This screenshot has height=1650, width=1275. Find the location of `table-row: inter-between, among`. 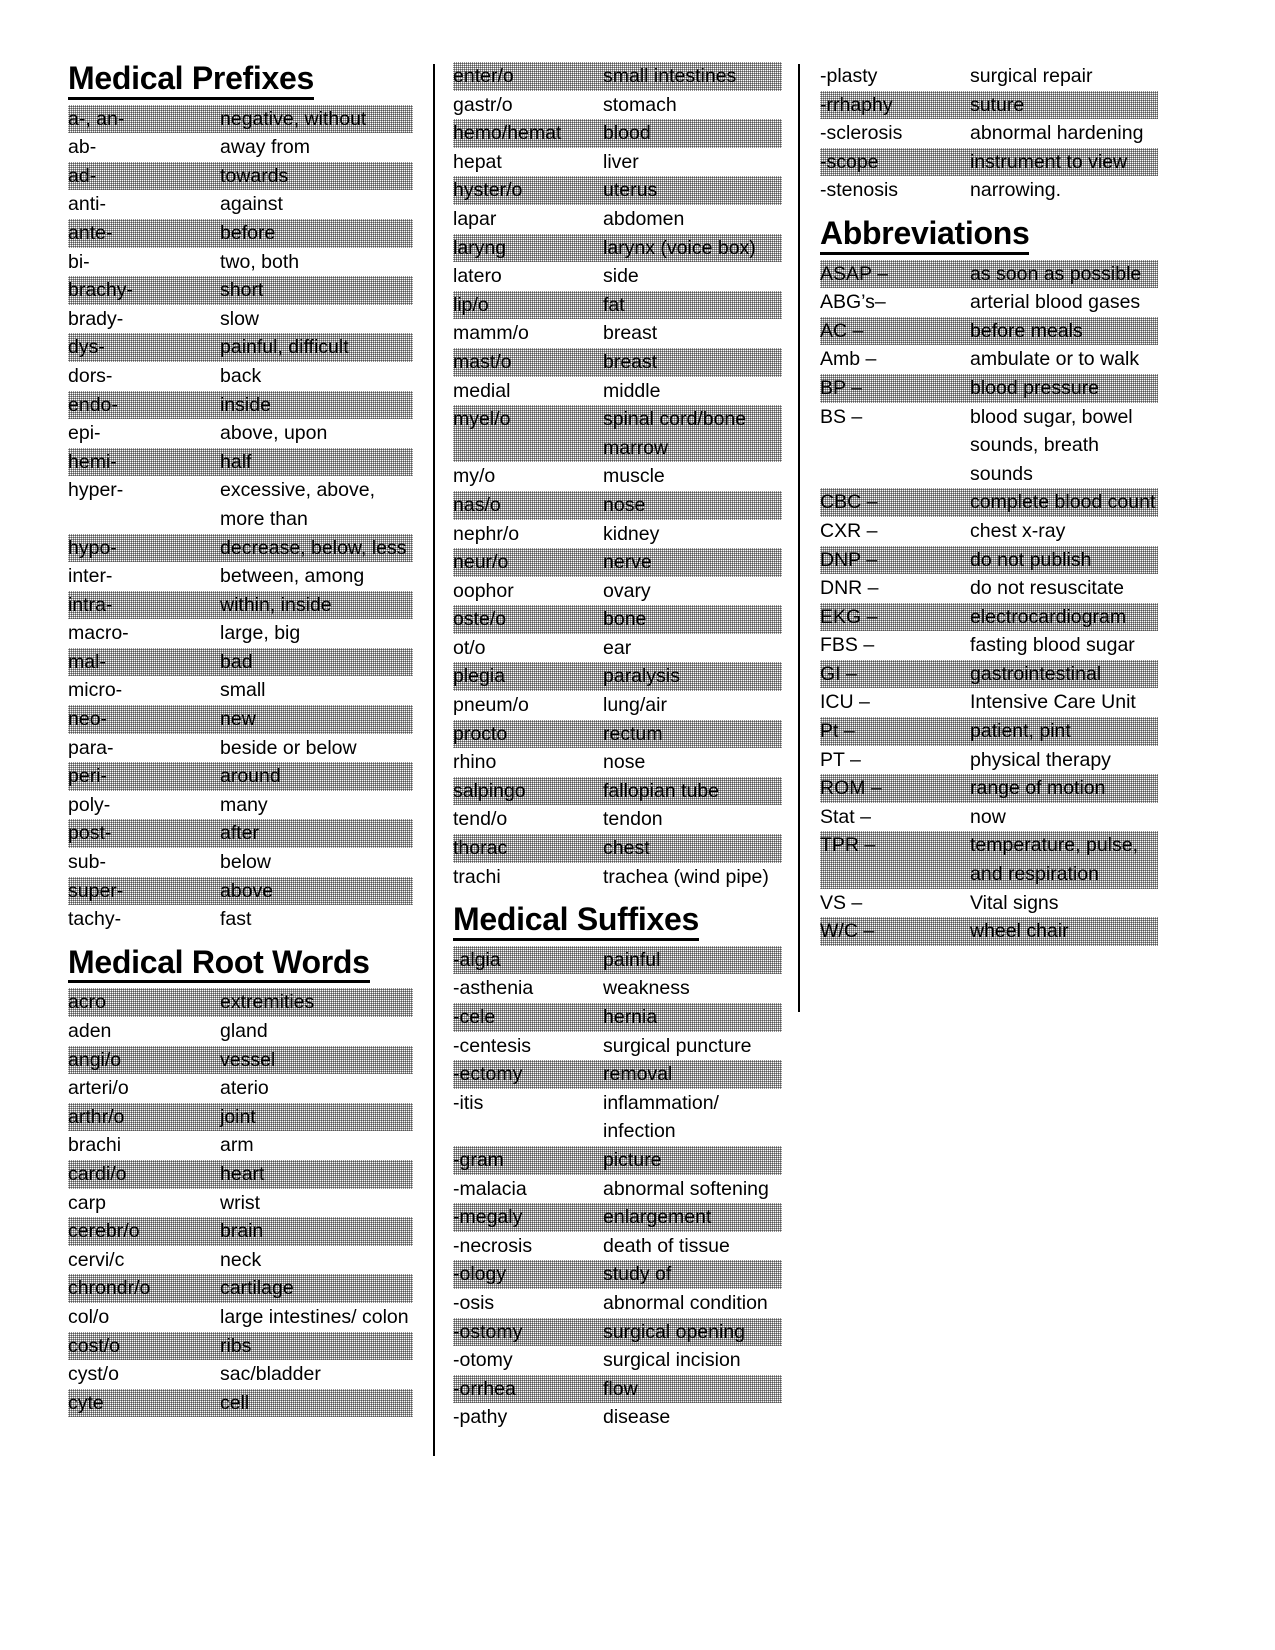

table-row: inter-between, among is located at coordinates (240, 576).